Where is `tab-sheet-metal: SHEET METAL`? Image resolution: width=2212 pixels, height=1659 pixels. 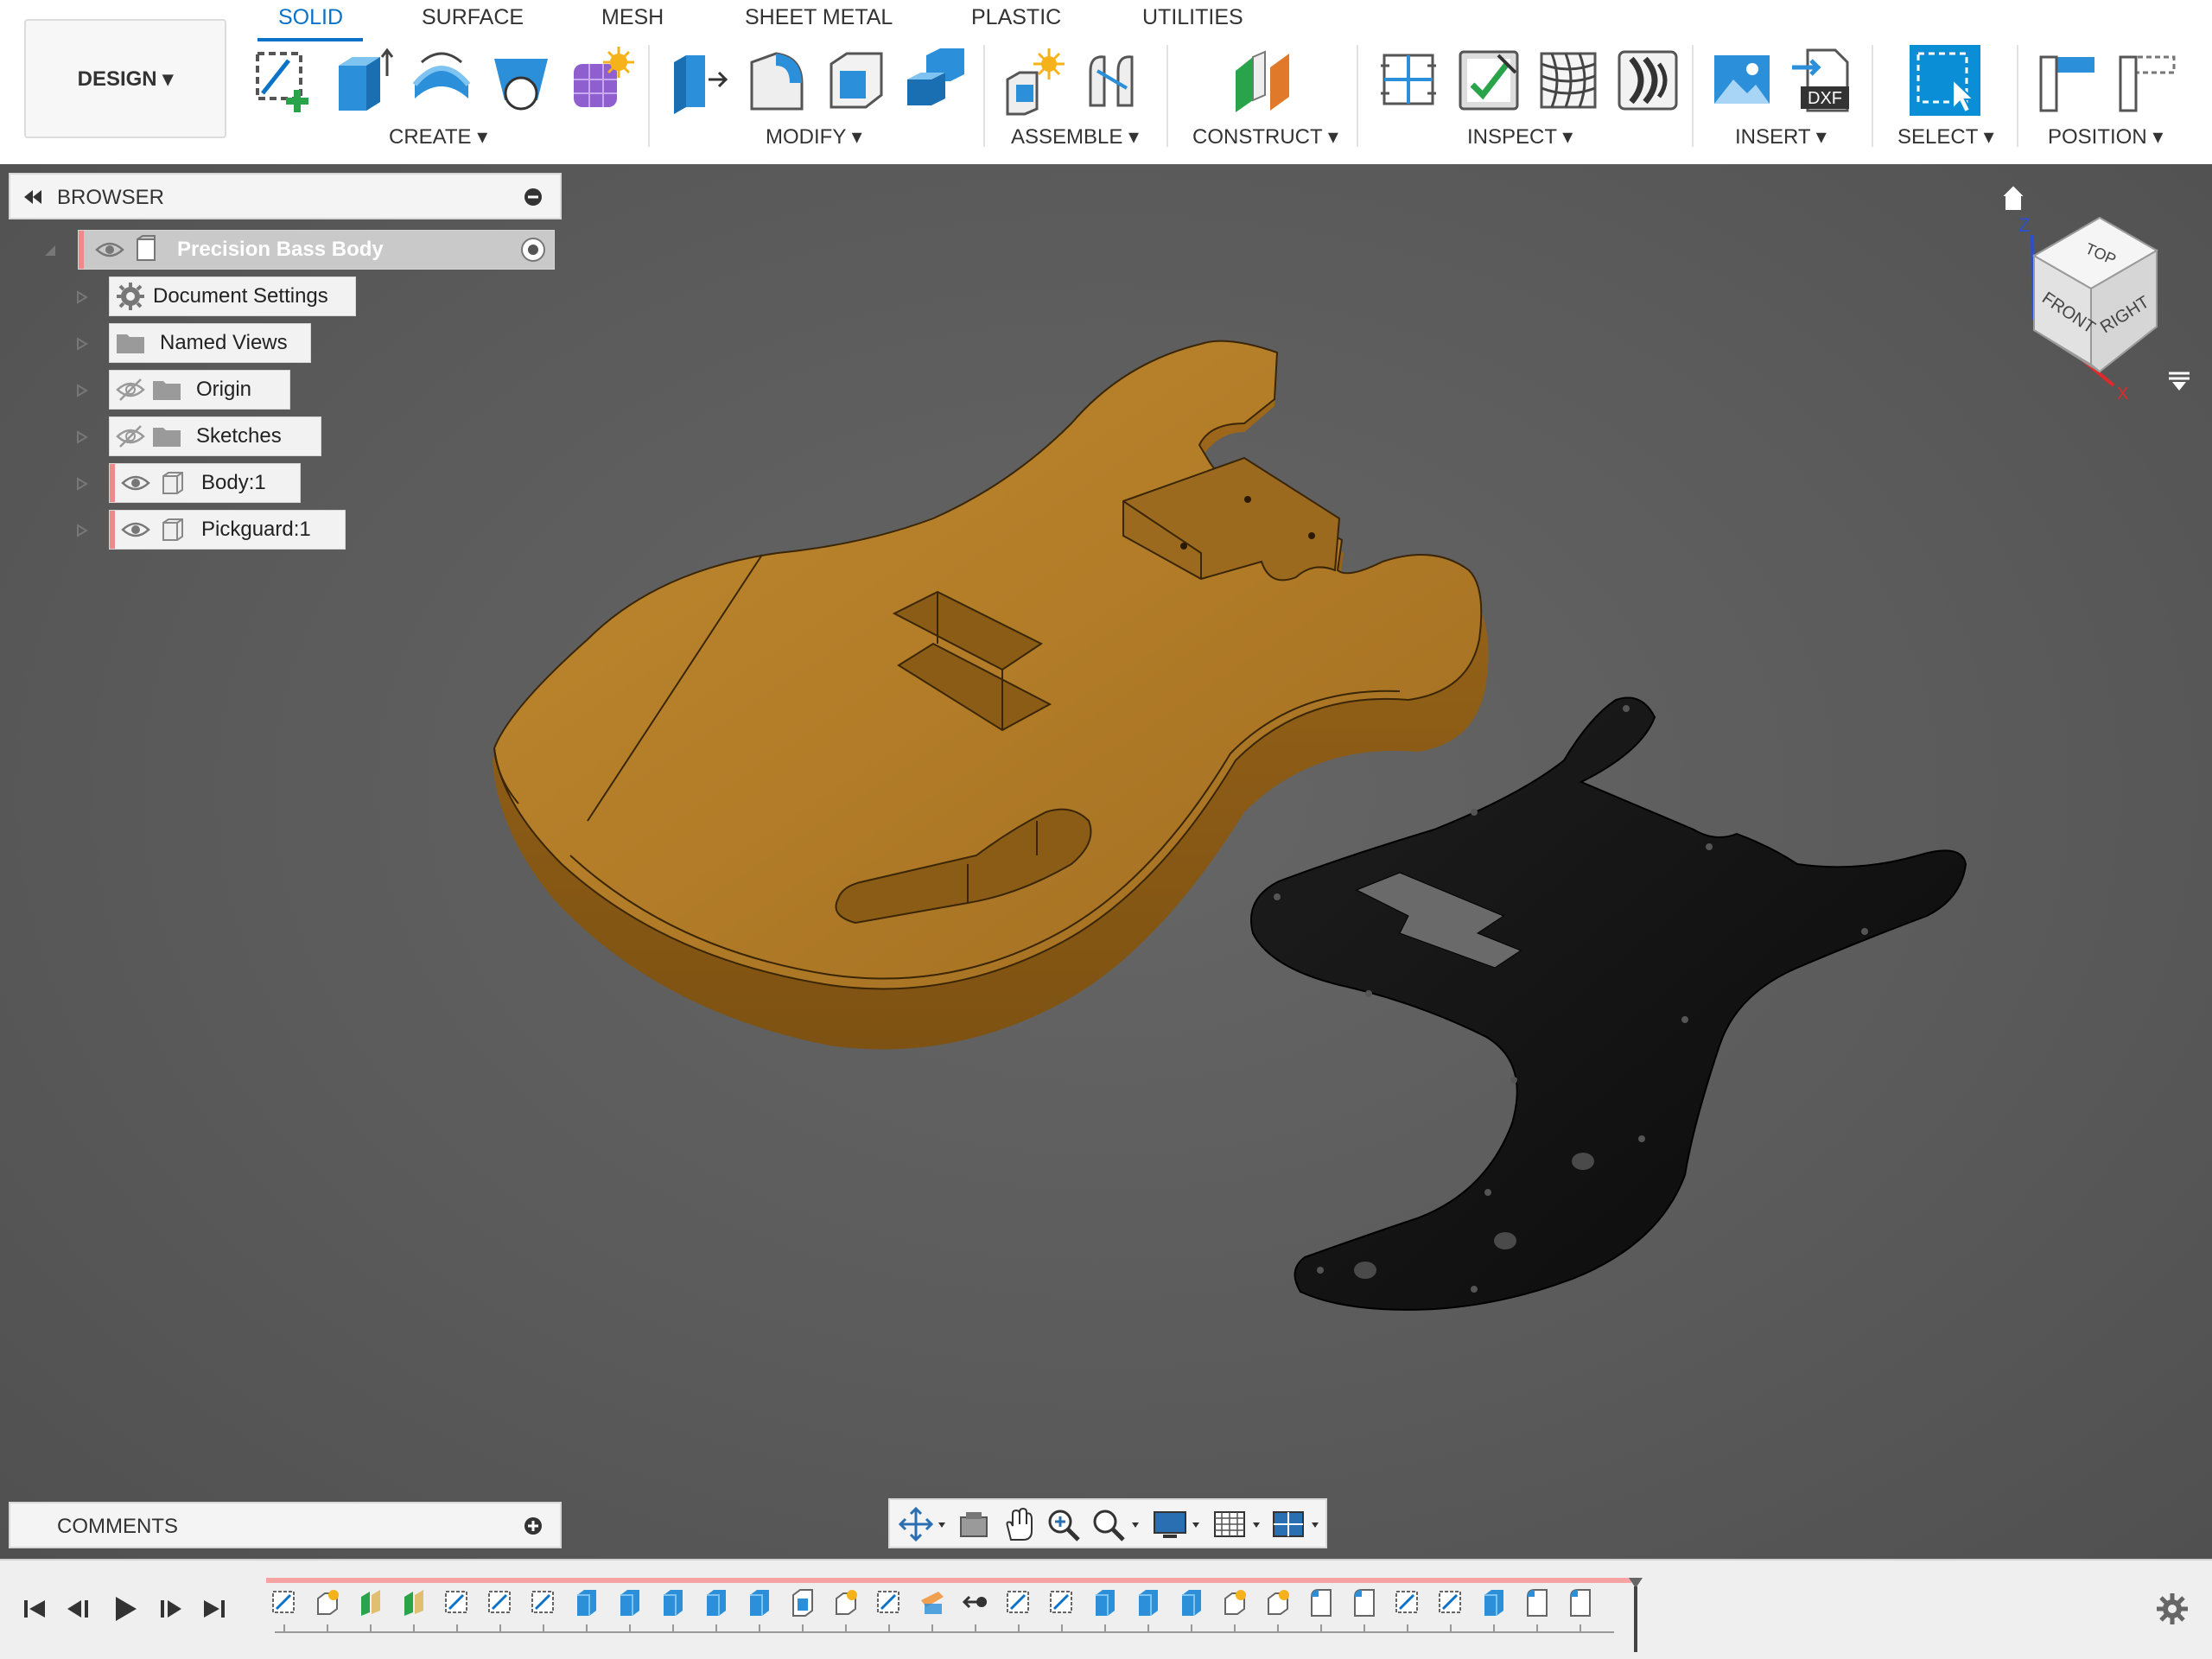
tab-sheet-metal: SHEET METAL is located at coordinates (819, 17).